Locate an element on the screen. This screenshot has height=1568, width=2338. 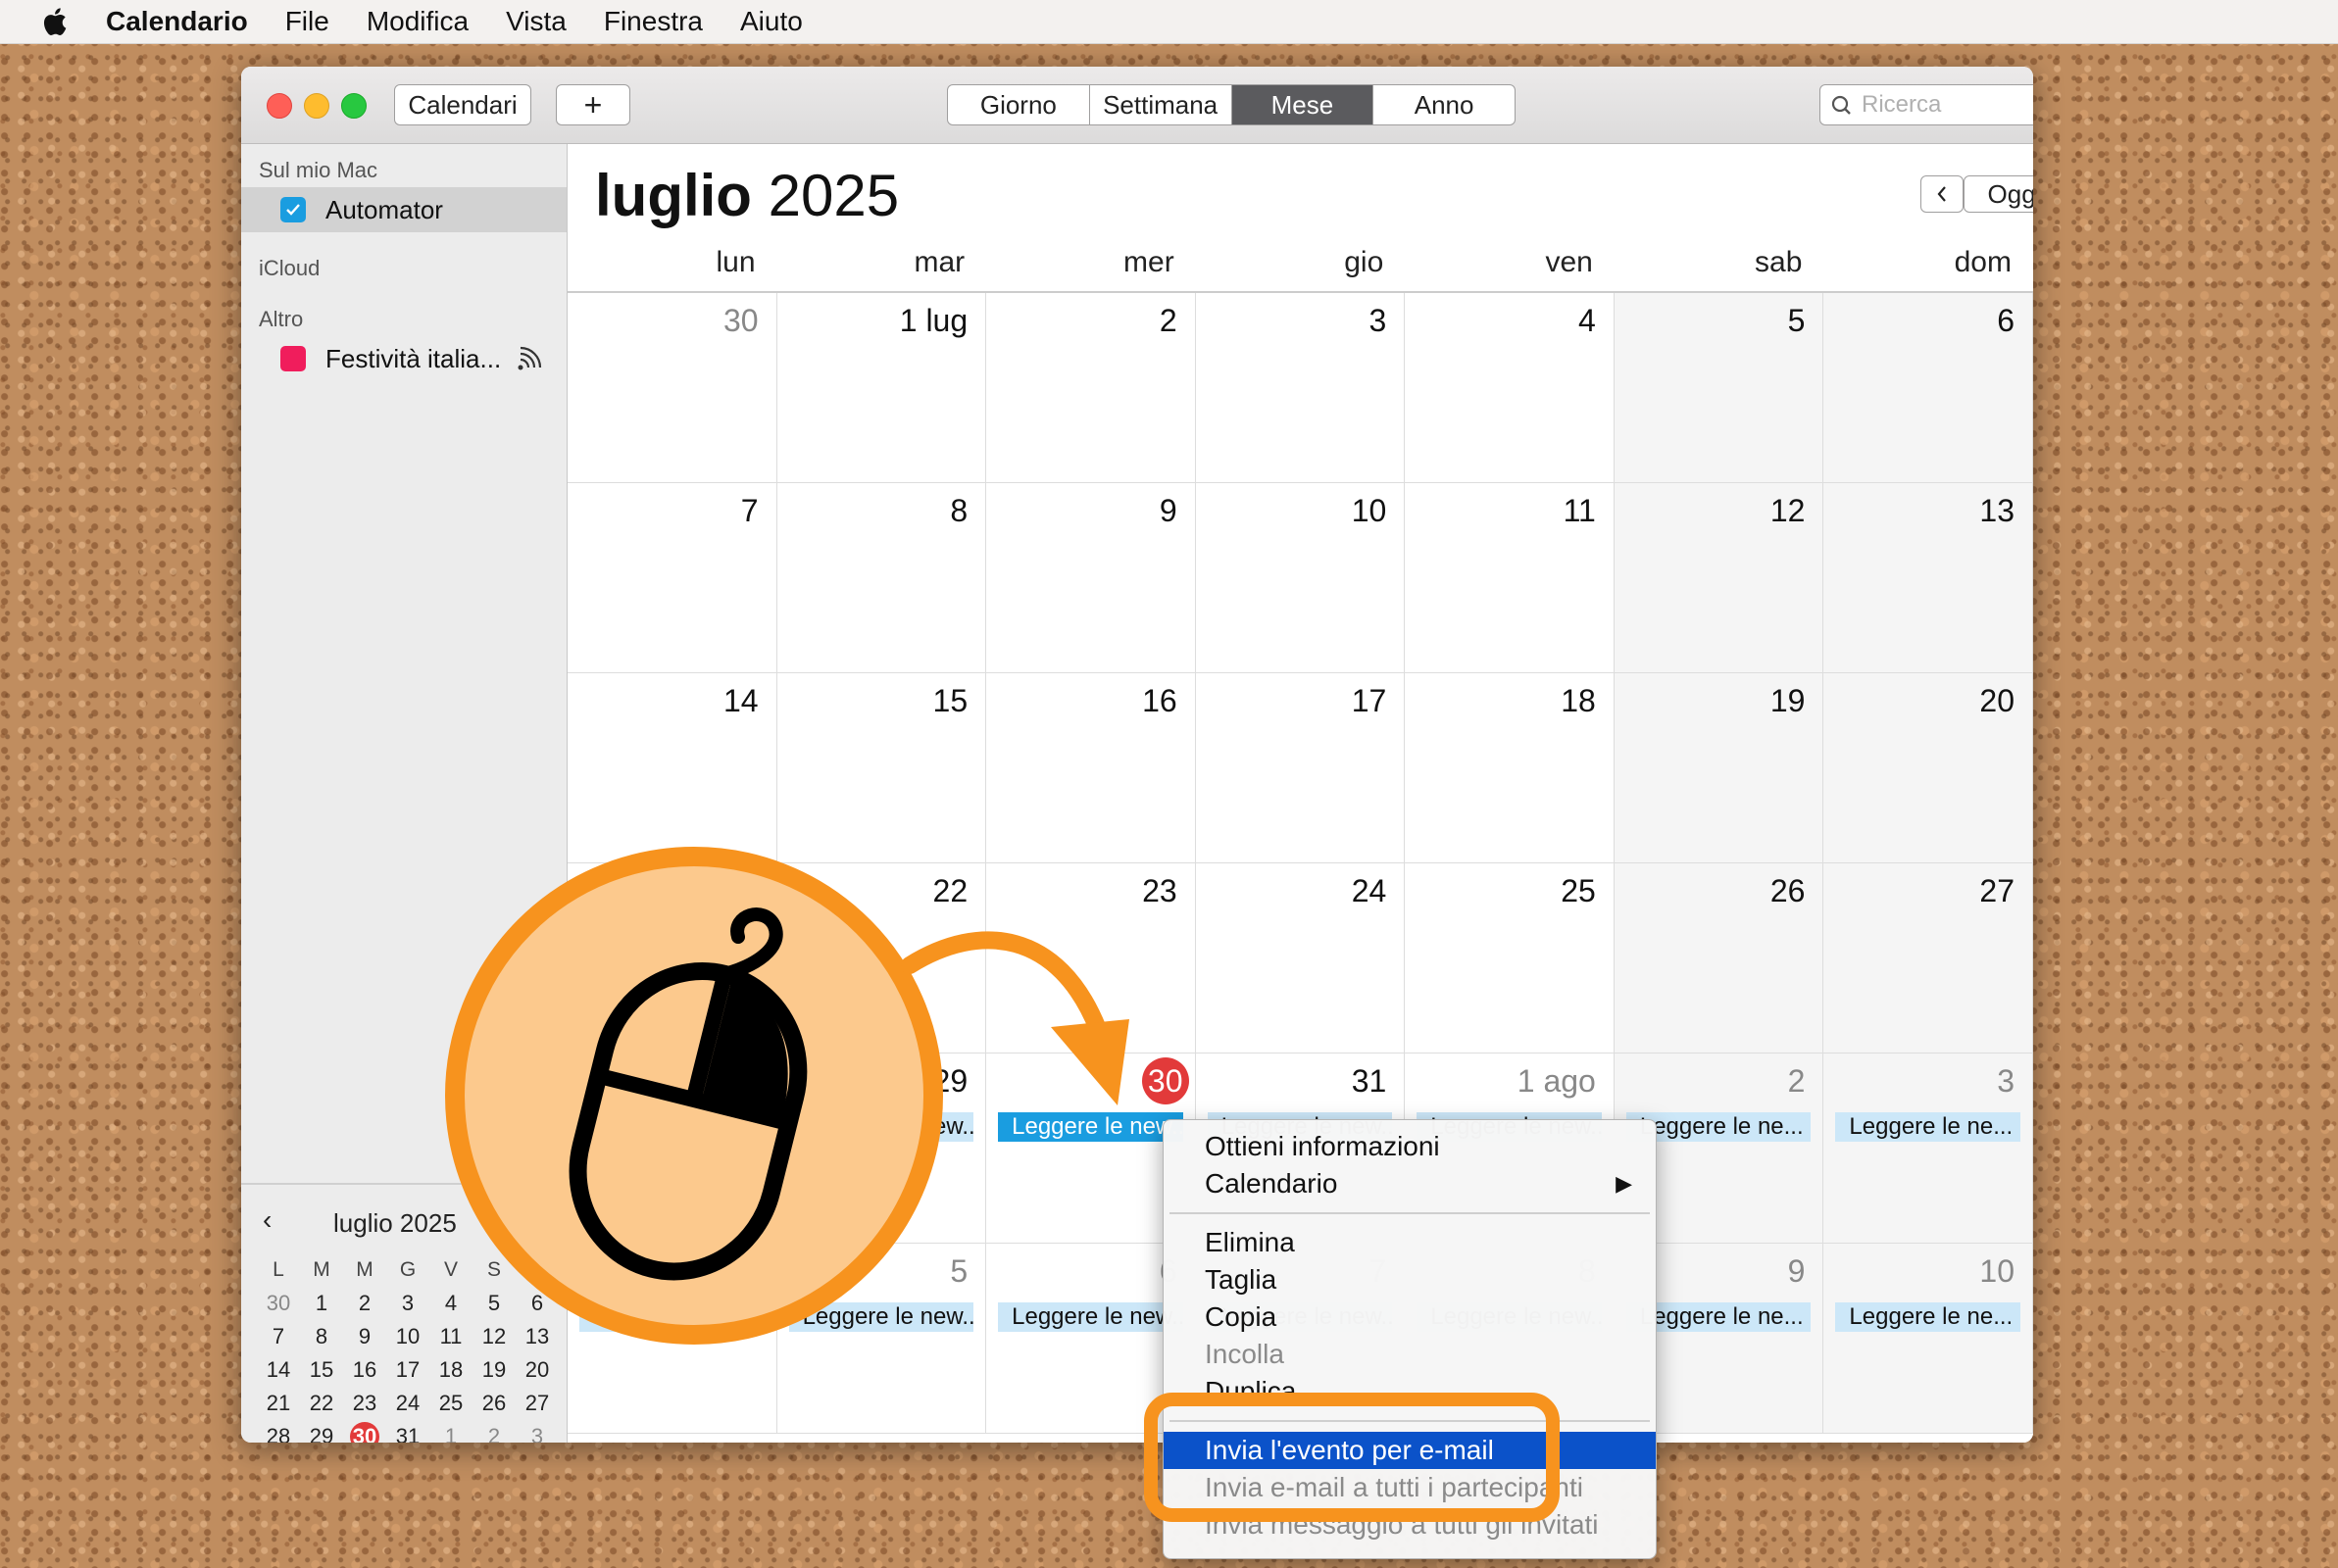
tab-mese: Mese is located at coordinates (1302, 104).